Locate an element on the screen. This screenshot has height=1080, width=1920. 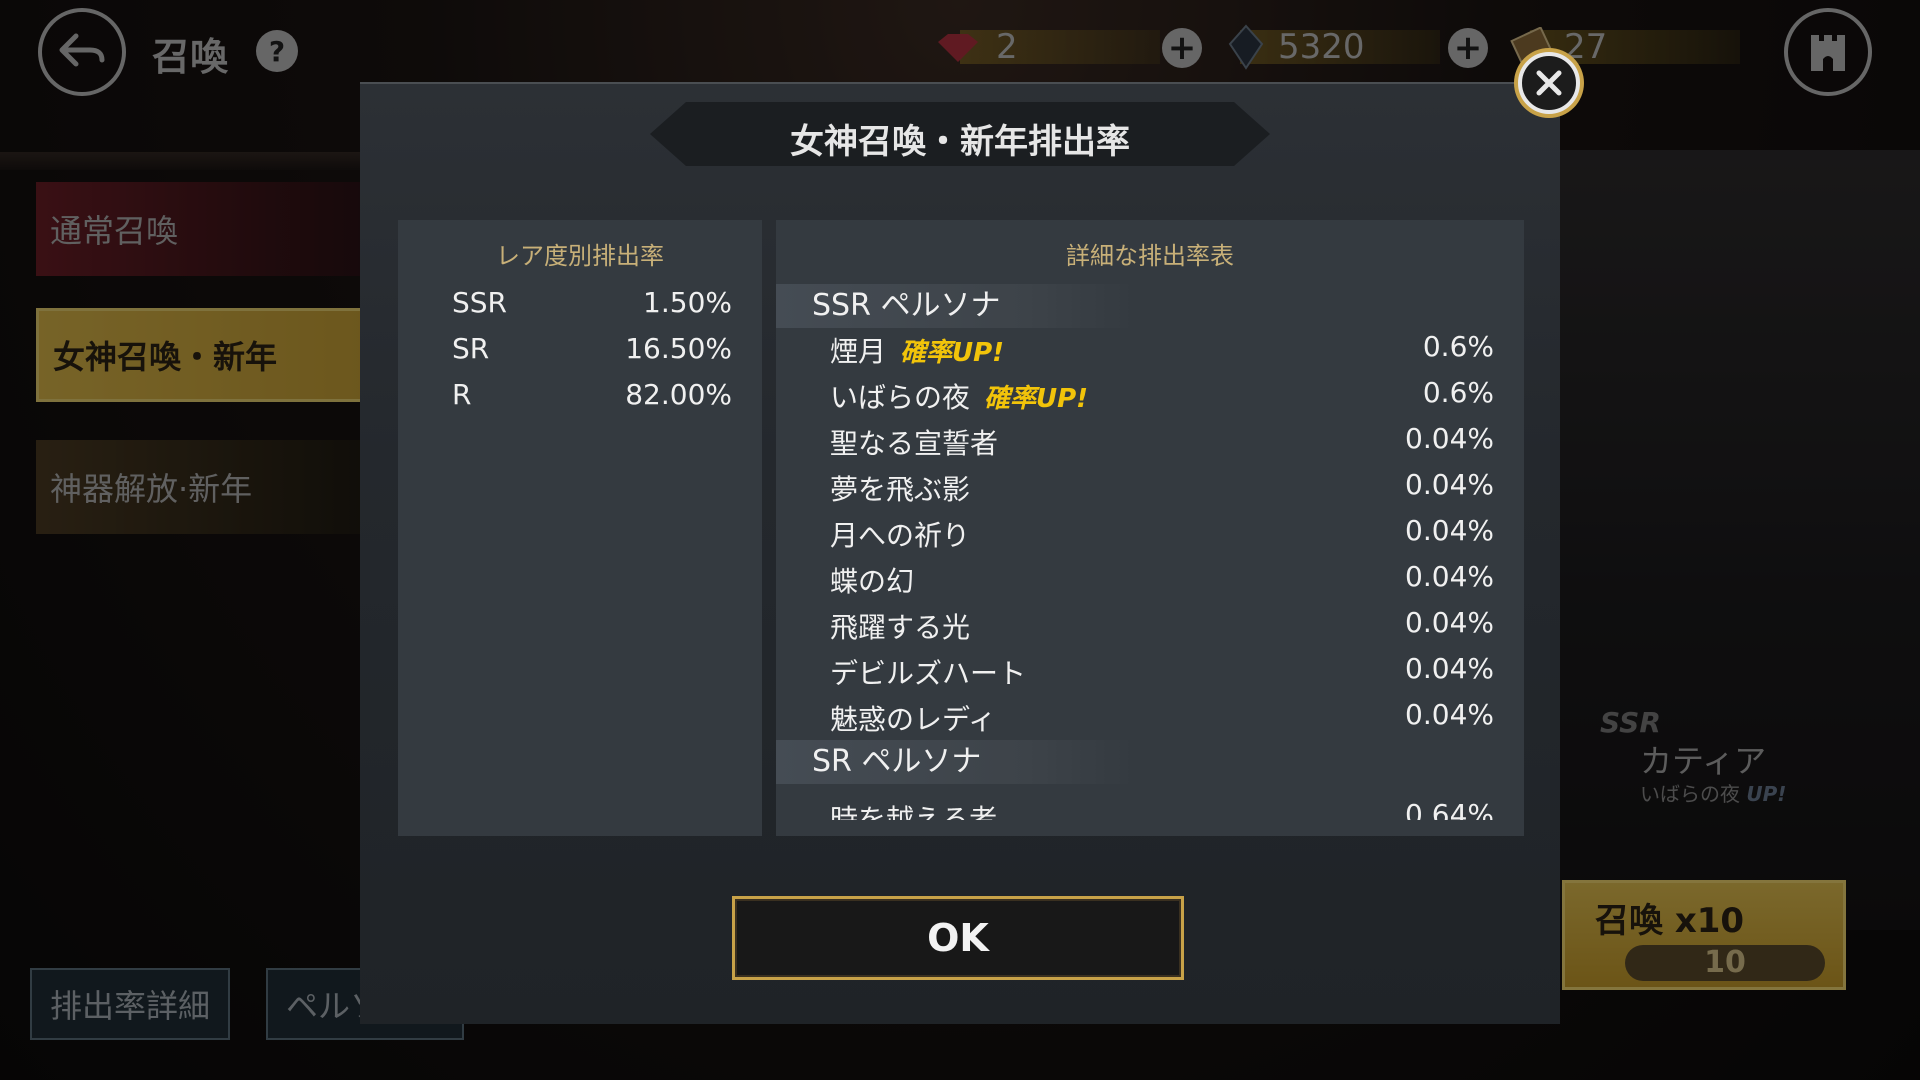
rarity-name: R is located at coordinates (462, 394).